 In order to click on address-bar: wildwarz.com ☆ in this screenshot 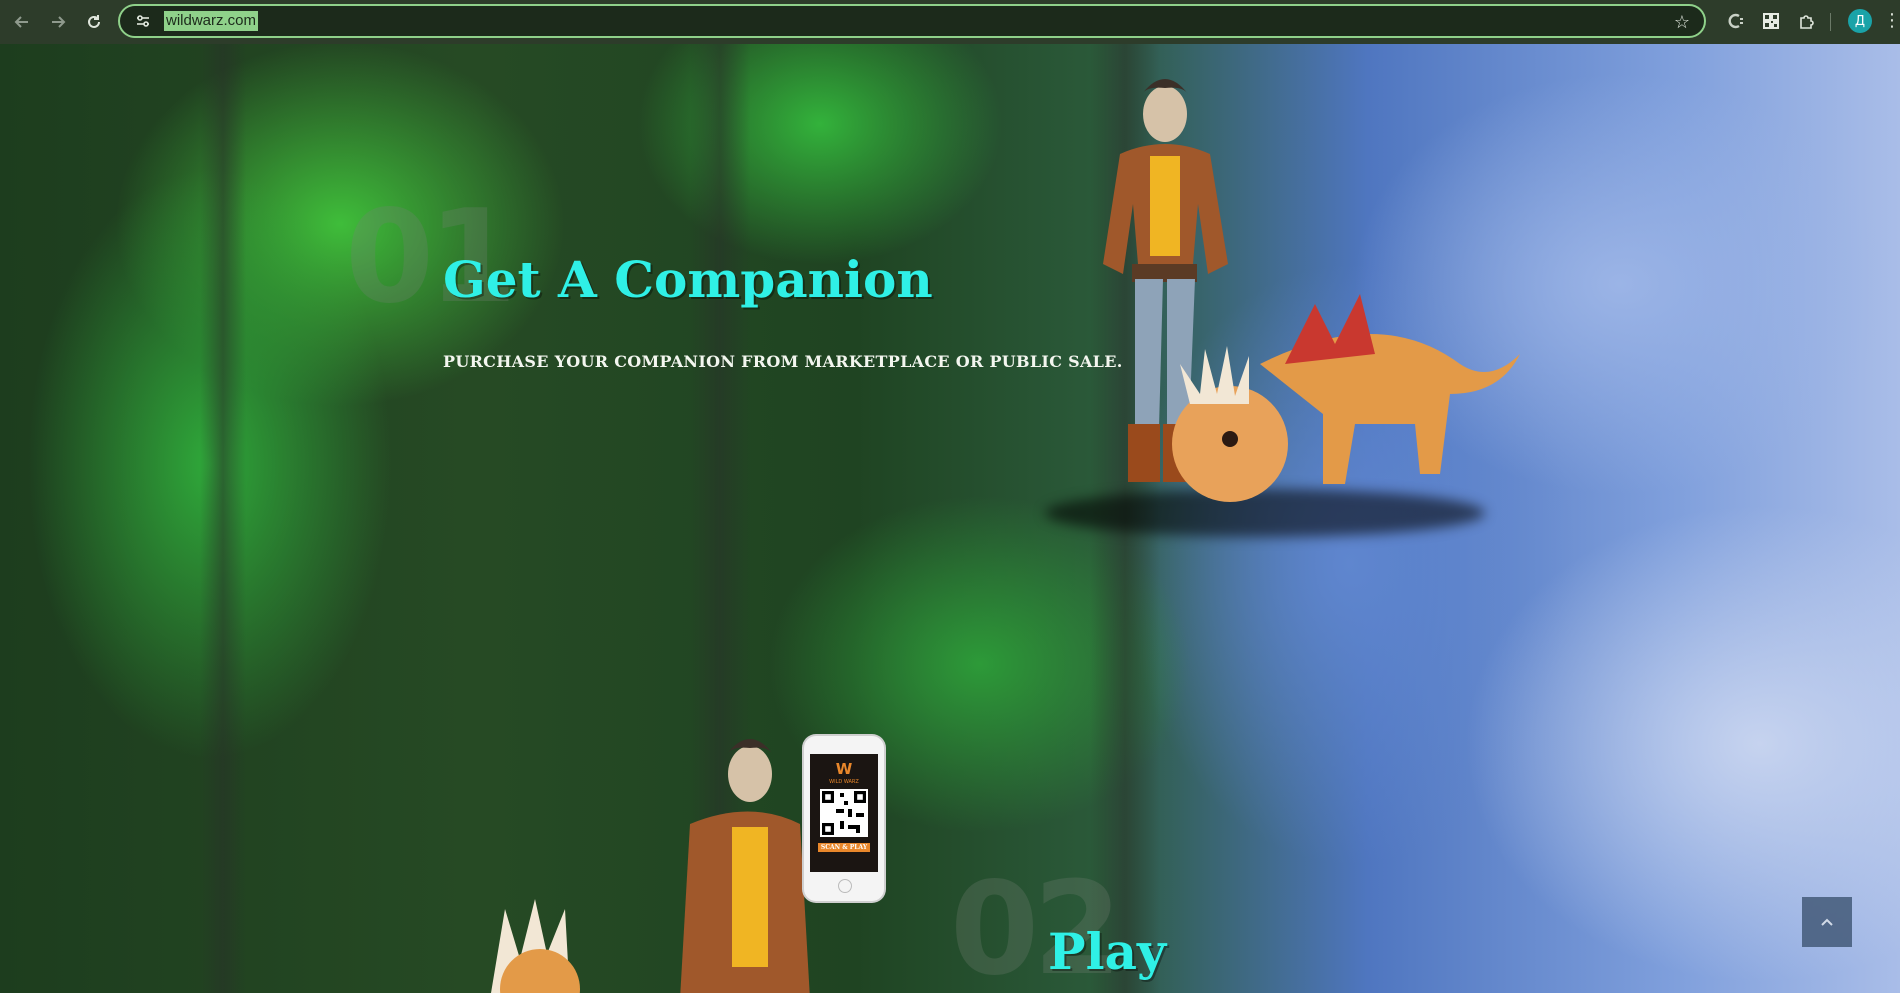, I will do `click(912, 21)`.